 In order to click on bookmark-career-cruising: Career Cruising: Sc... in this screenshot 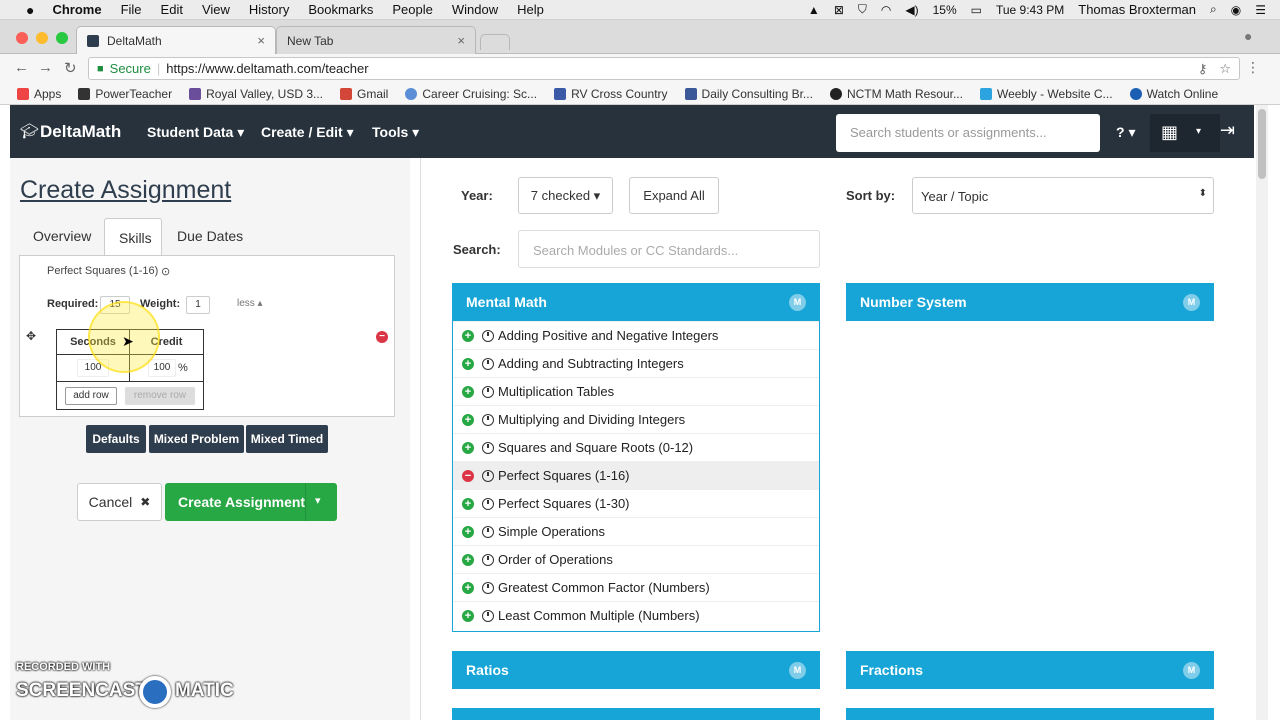, I will do `click(471, 94)`.